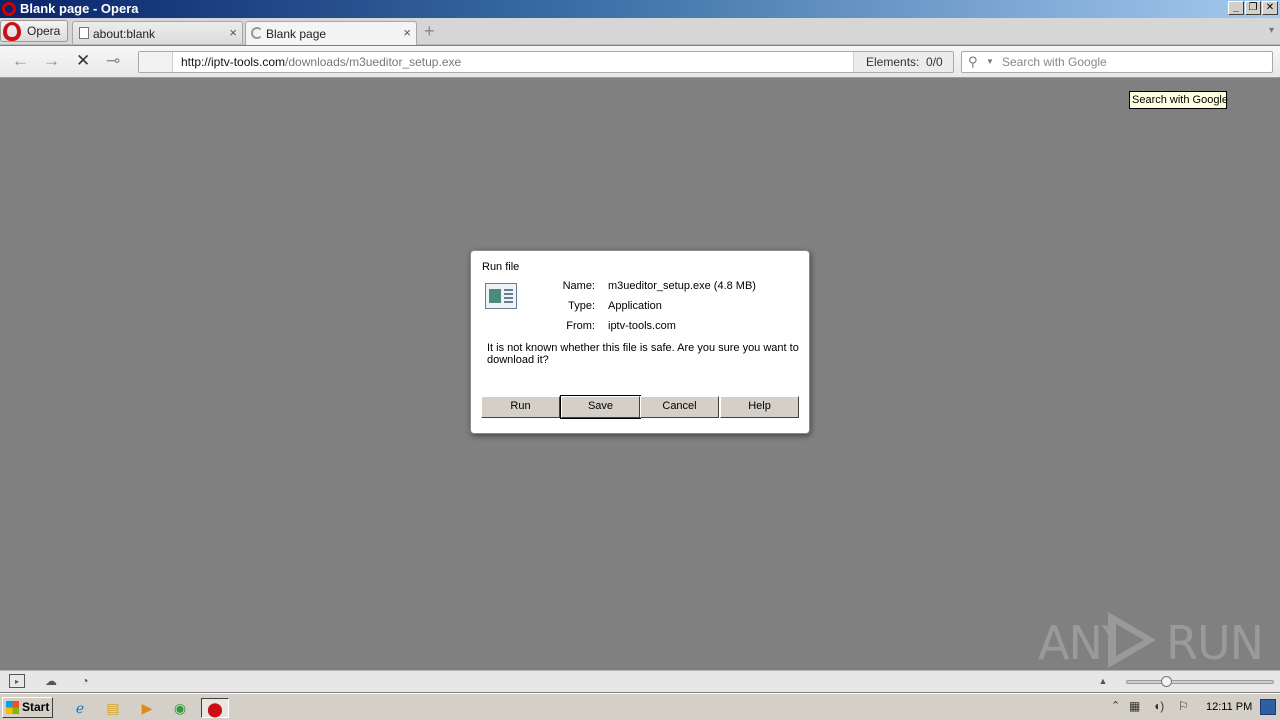  I want to click on tab-label: Blank page, so click(296, 34).